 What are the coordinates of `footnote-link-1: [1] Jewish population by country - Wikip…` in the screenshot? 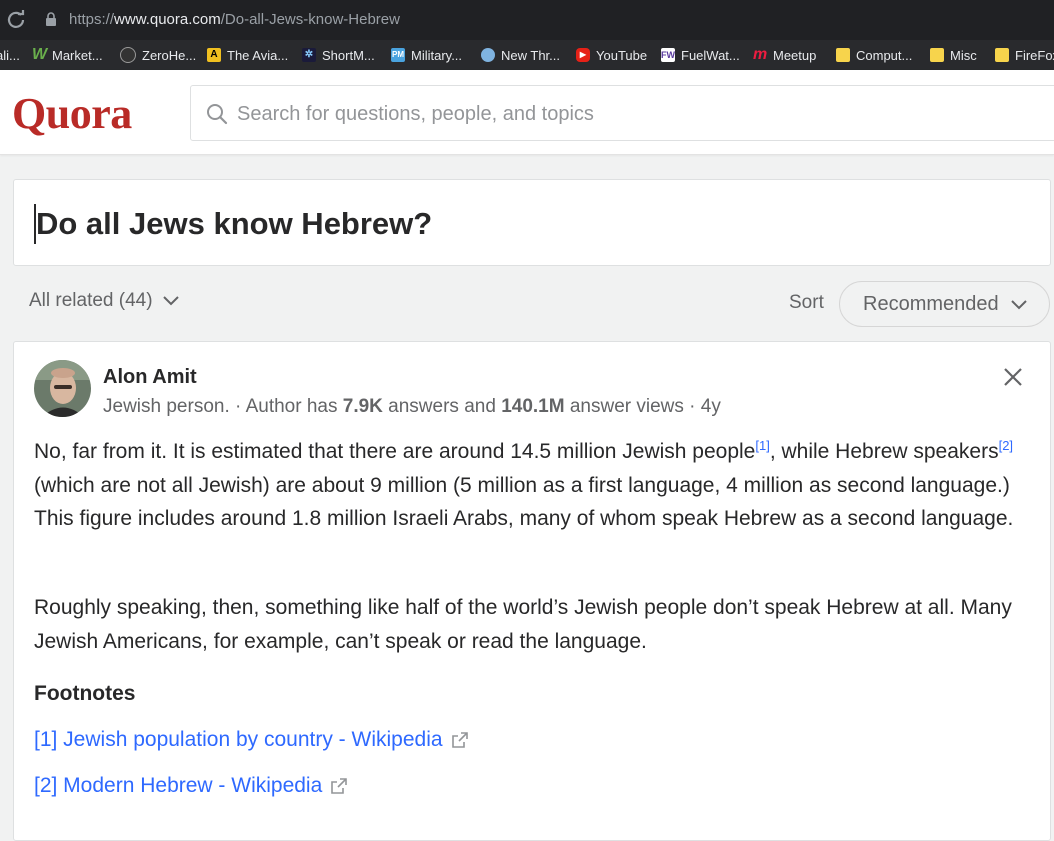 It's located at (251, 740).